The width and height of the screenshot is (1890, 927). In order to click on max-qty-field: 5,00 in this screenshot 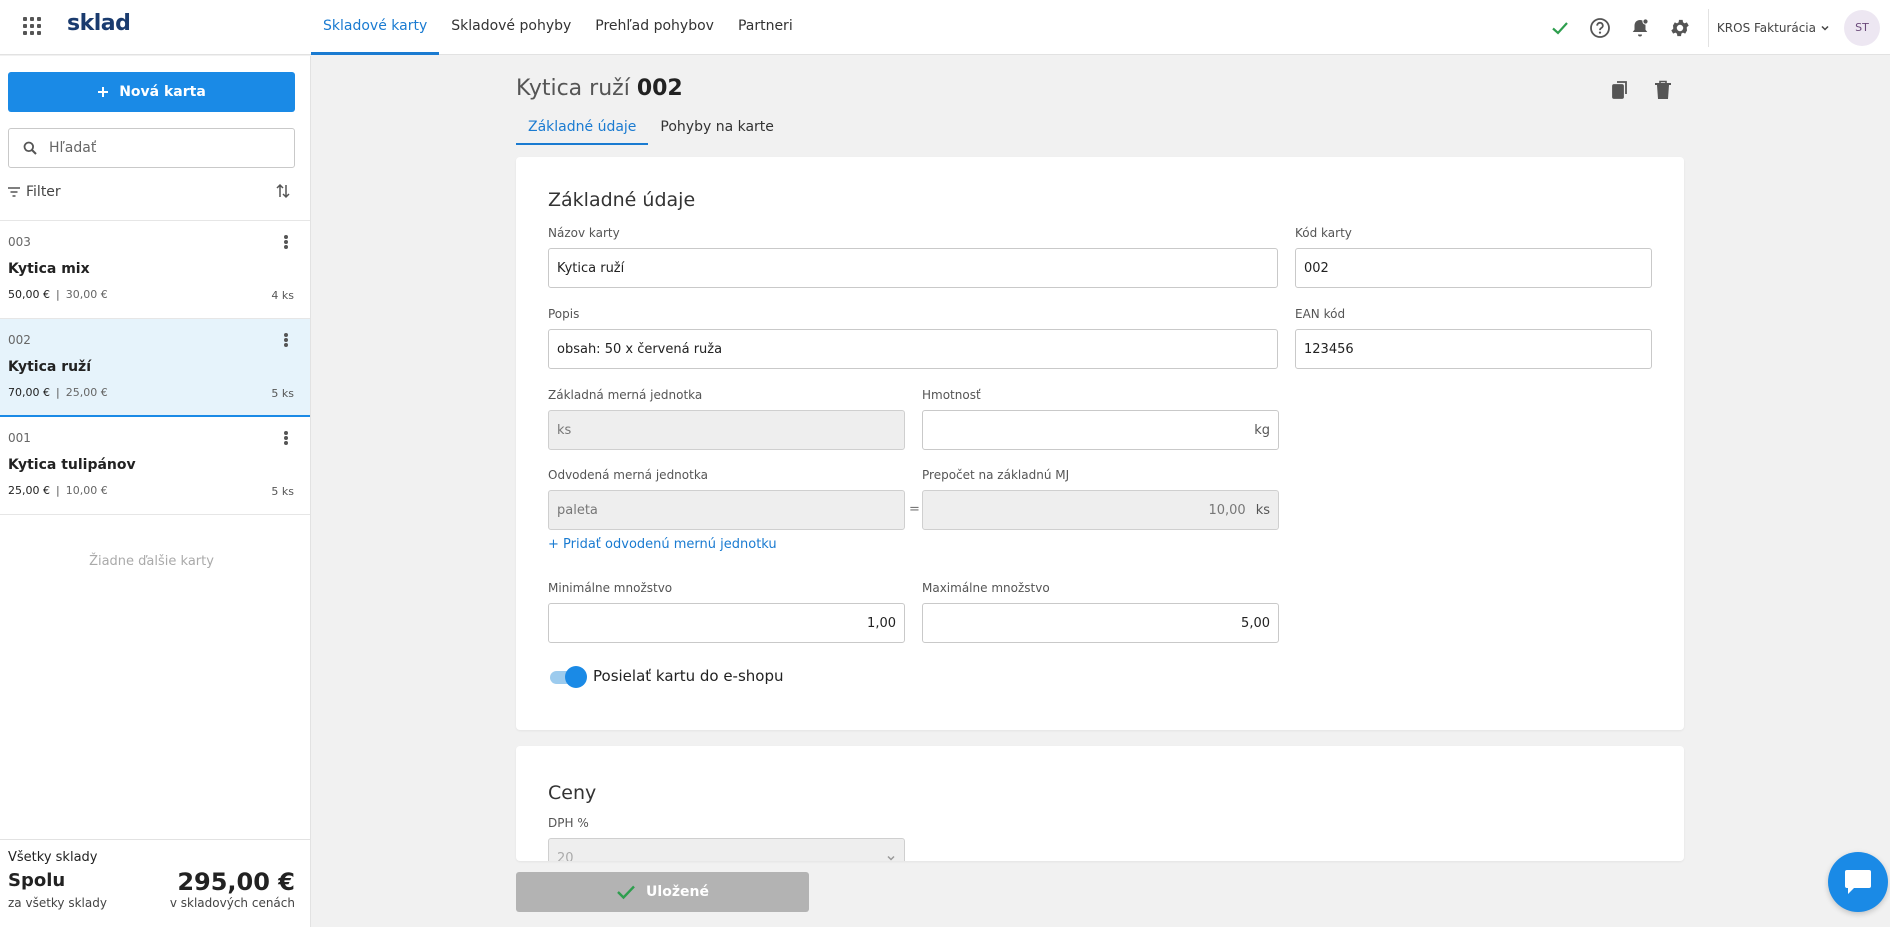, I will do `click(1100, 623)`.